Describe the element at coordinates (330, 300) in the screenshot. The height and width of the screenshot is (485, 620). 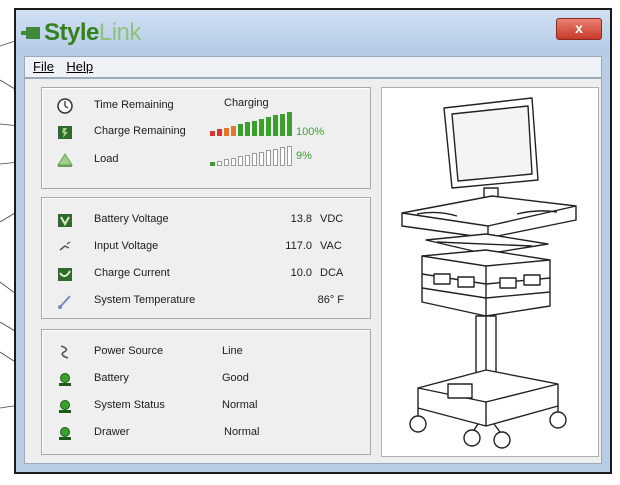
I see `system-temperature-value: 86° F` at that location.